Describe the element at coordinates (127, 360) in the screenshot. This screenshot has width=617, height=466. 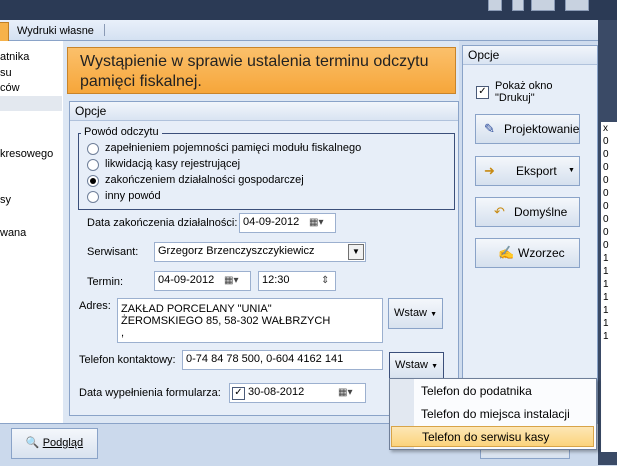
I see `telefon-label: Telefon kontaktowy:` at that location.